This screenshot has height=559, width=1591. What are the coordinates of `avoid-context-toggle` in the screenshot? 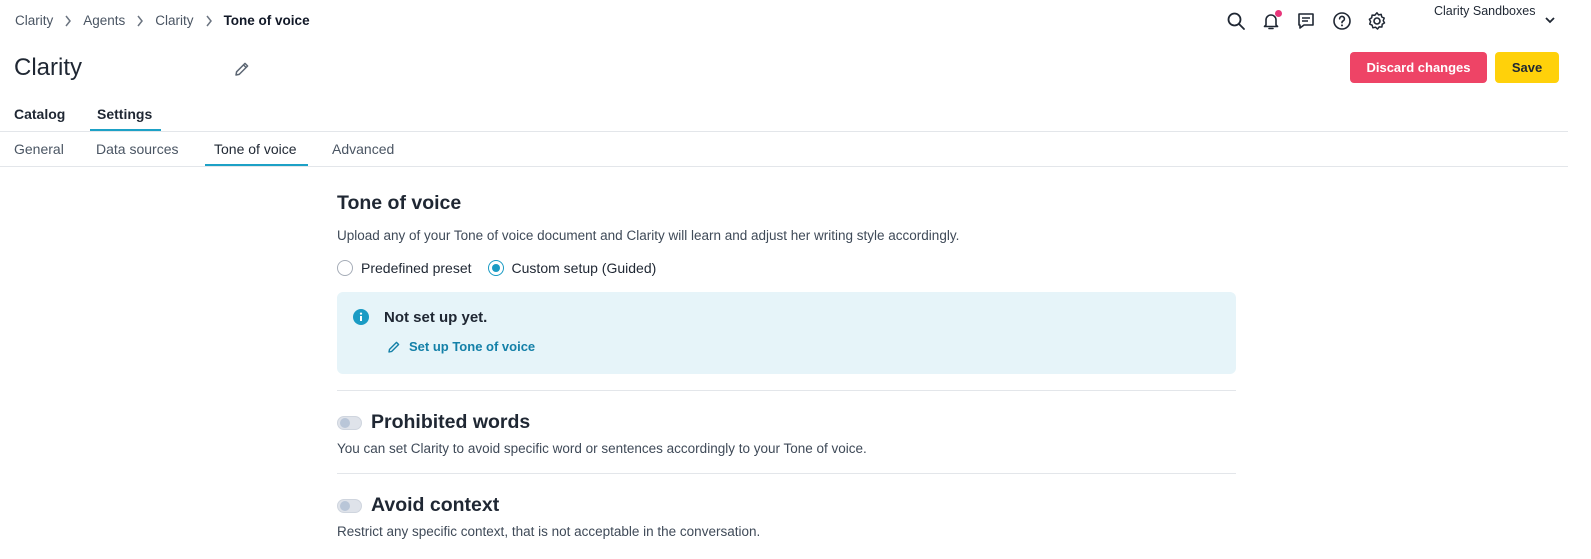 It's located at (349, 506).